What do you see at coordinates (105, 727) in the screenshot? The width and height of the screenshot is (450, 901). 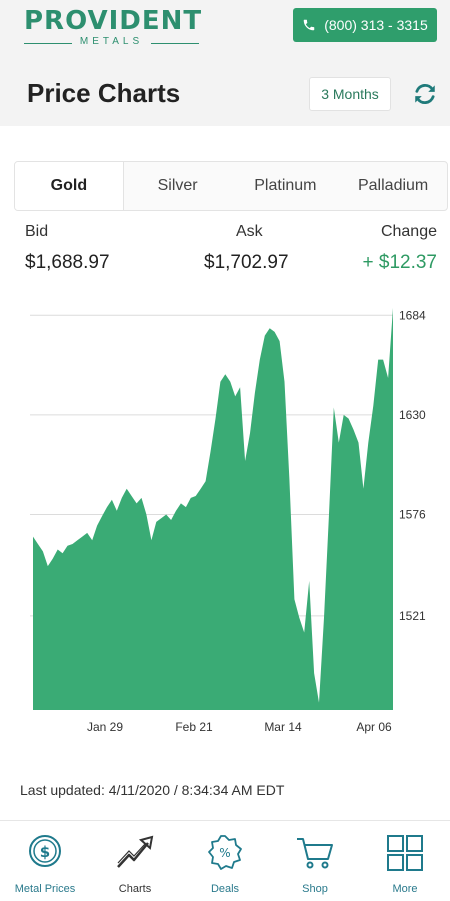 I see `x-tick-label: Jan 29` at bounding box center [105, 727].